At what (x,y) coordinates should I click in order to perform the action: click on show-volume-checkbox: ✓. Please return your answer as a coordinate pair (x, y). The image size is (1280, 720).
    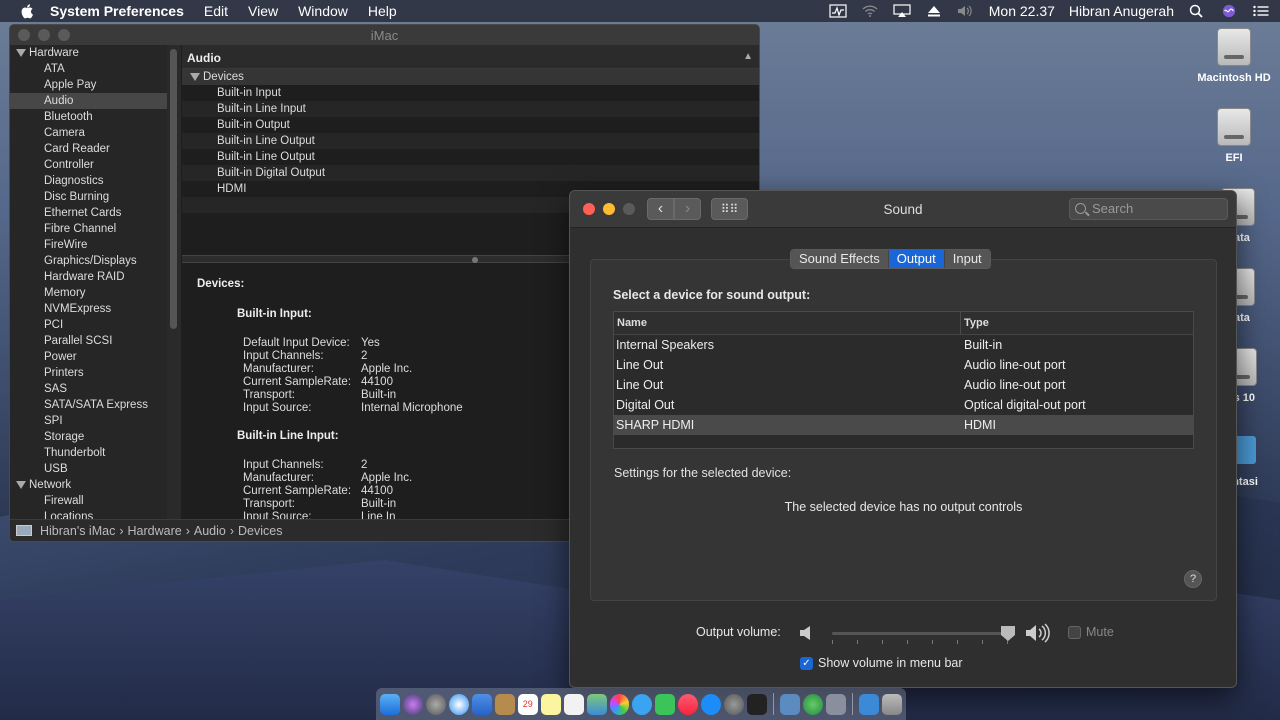
    Looking at the image, I should click on (806, 663).